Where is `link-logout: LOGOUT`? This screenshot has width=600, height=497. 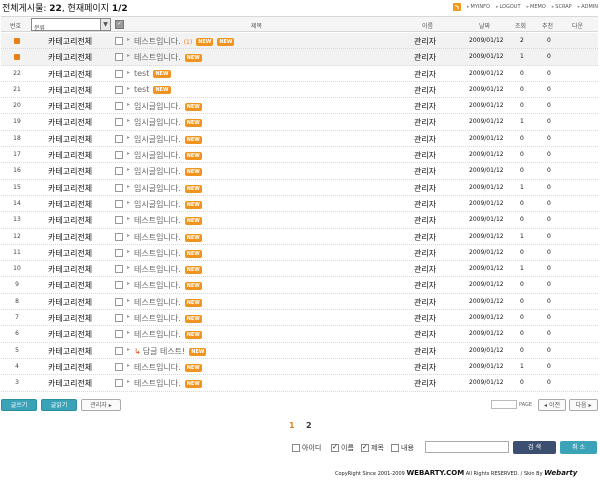
link-logout: LOGOUT is located at coordinates (508, 7).